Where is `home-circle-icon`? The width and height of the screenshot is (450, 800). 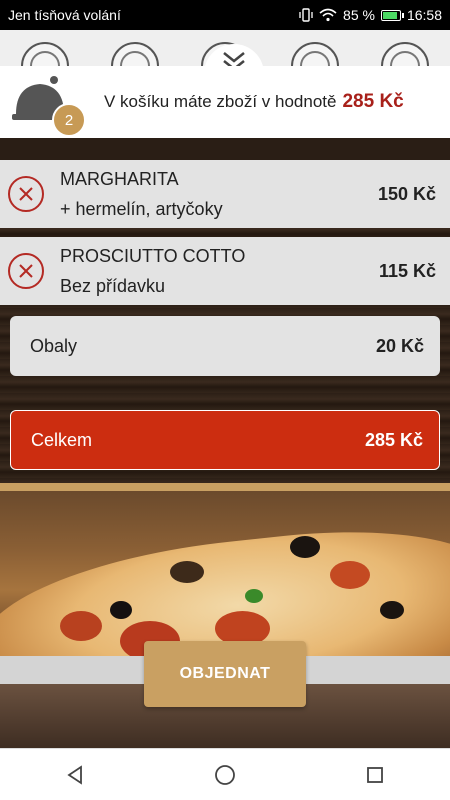
home-circle-icon is located at coordinates (225, 774).